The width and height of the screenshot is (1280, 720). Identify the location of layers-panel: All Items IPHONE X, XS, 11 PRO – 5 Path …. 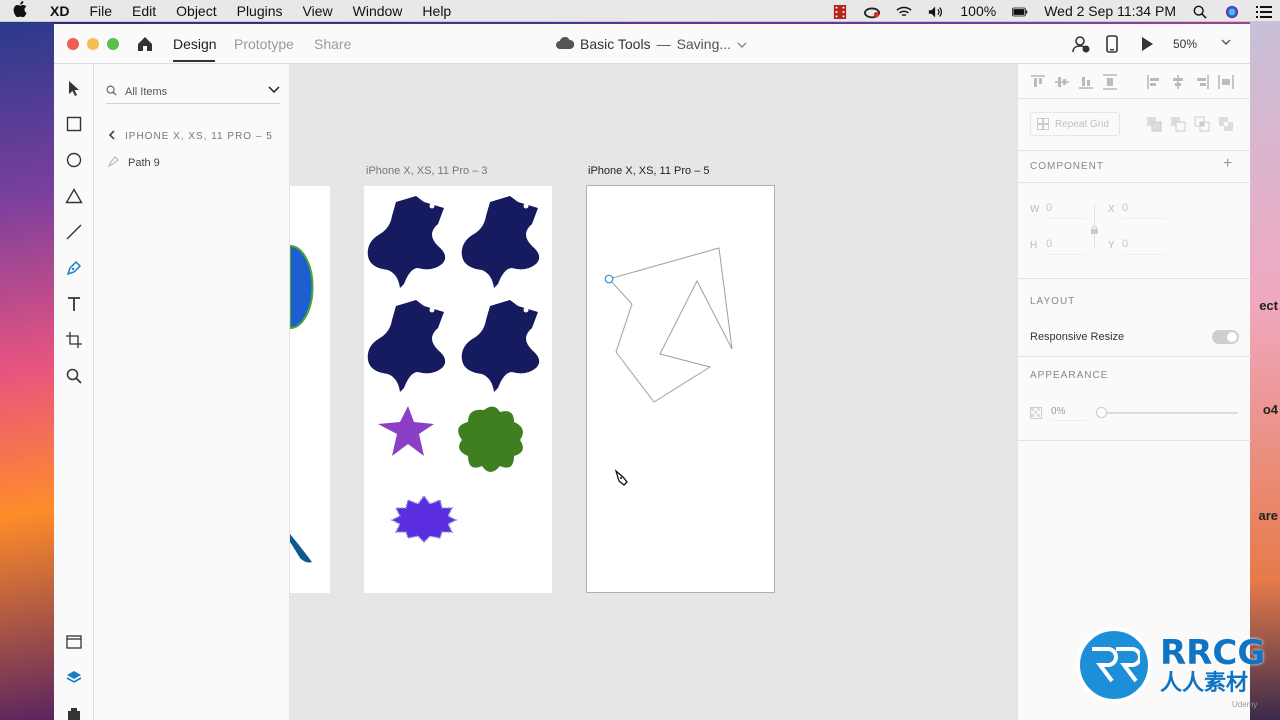
(192, 392).